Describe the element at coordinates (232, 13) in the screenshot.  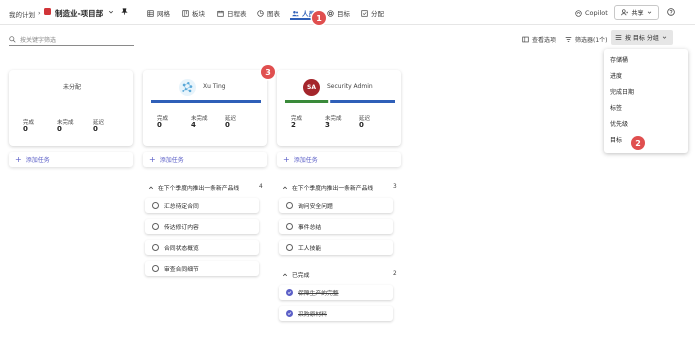
I see `tab-schedule: 日程表` at that location.